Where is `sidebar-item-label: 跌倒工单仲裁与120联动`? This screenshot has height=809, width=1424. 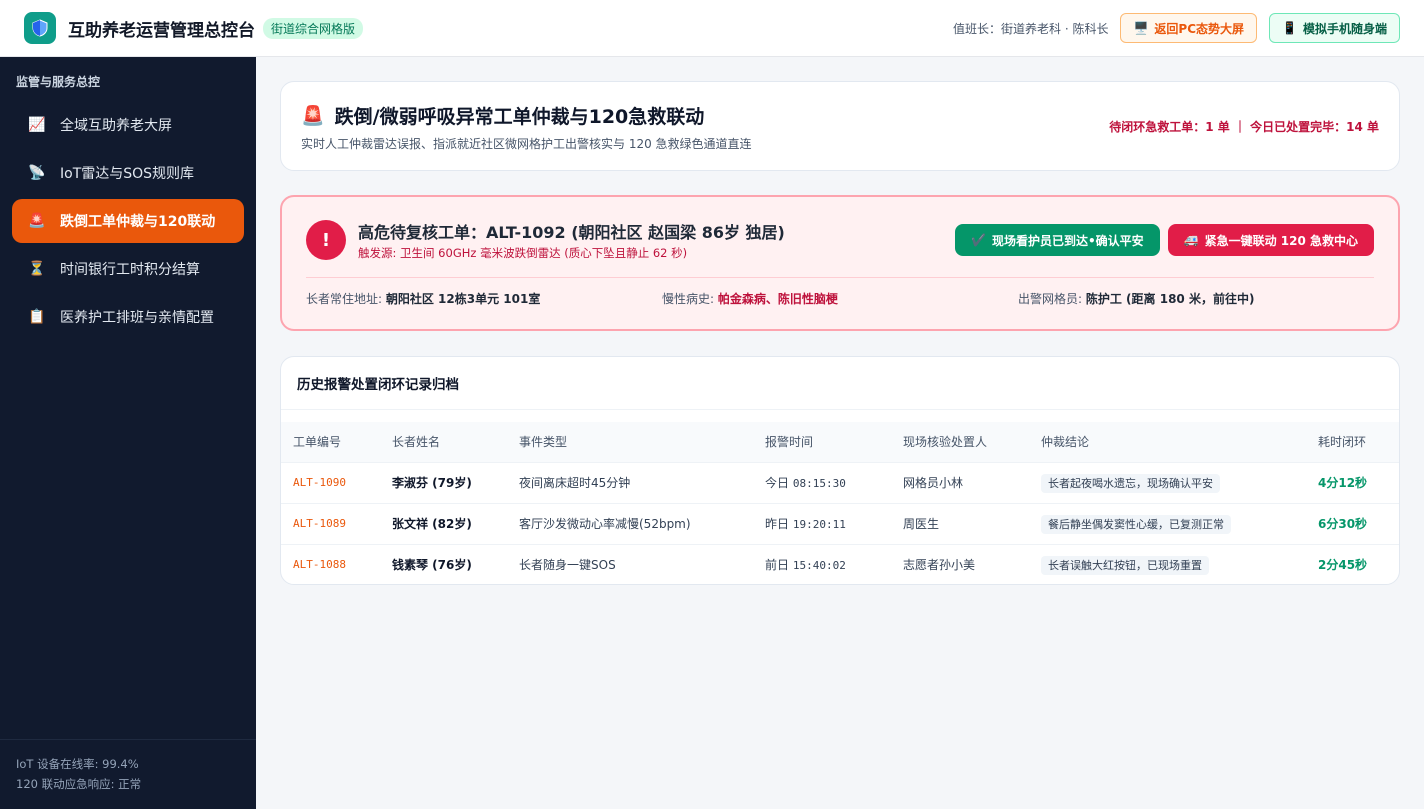 sidebar-item-label: 跌倒工单仲裁与120联动 is located at coordinates (138, 222).